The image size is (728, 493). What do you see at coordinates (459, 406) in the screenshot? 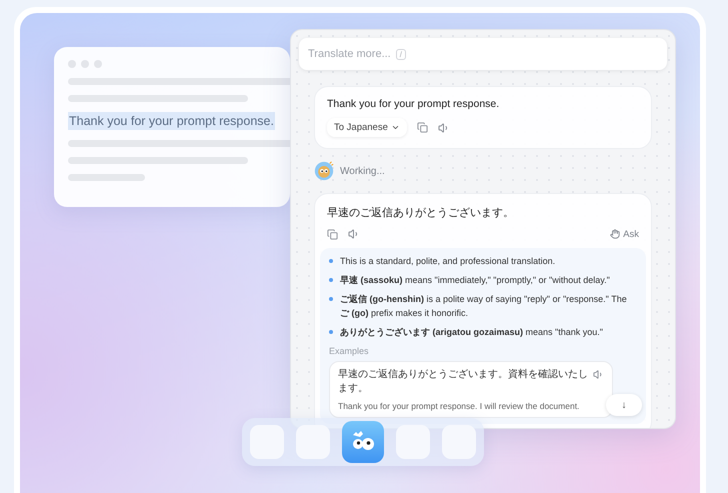
I see `example-translation: Thank you for your prompt response. I will review the document.` at bounding box center [459, 406].